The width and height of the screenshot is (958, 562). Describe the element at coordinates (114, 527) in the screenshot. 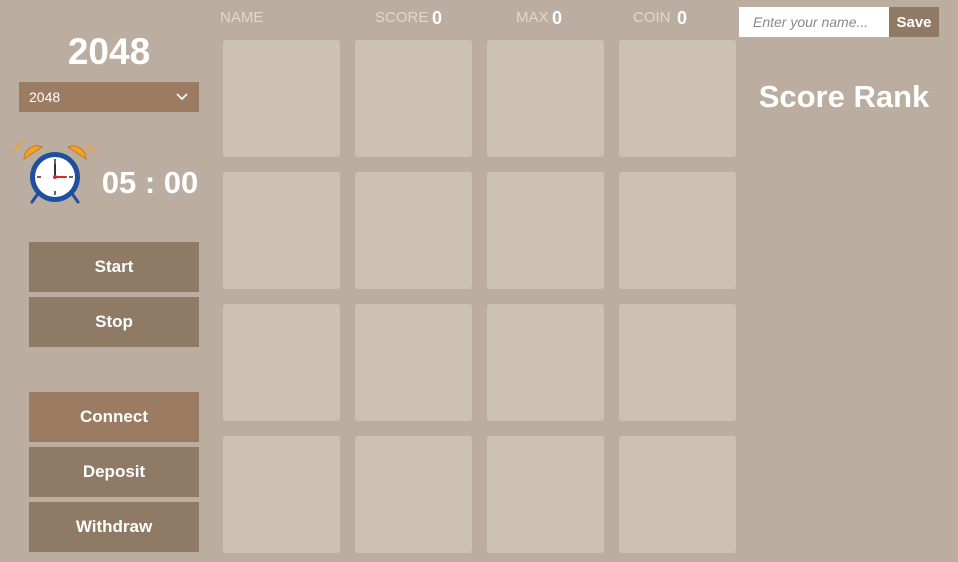

I see `withdraw-button: Withdraw` at that location.